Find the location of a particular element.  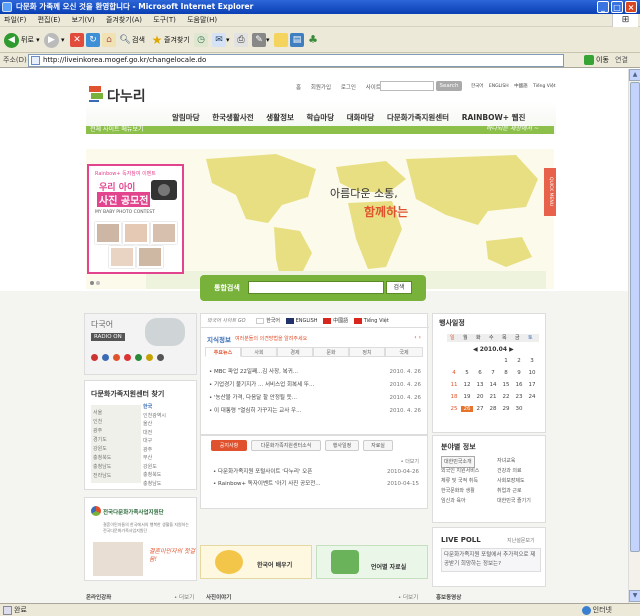

calendar-day: 27 is located at coordinates (480, 409).